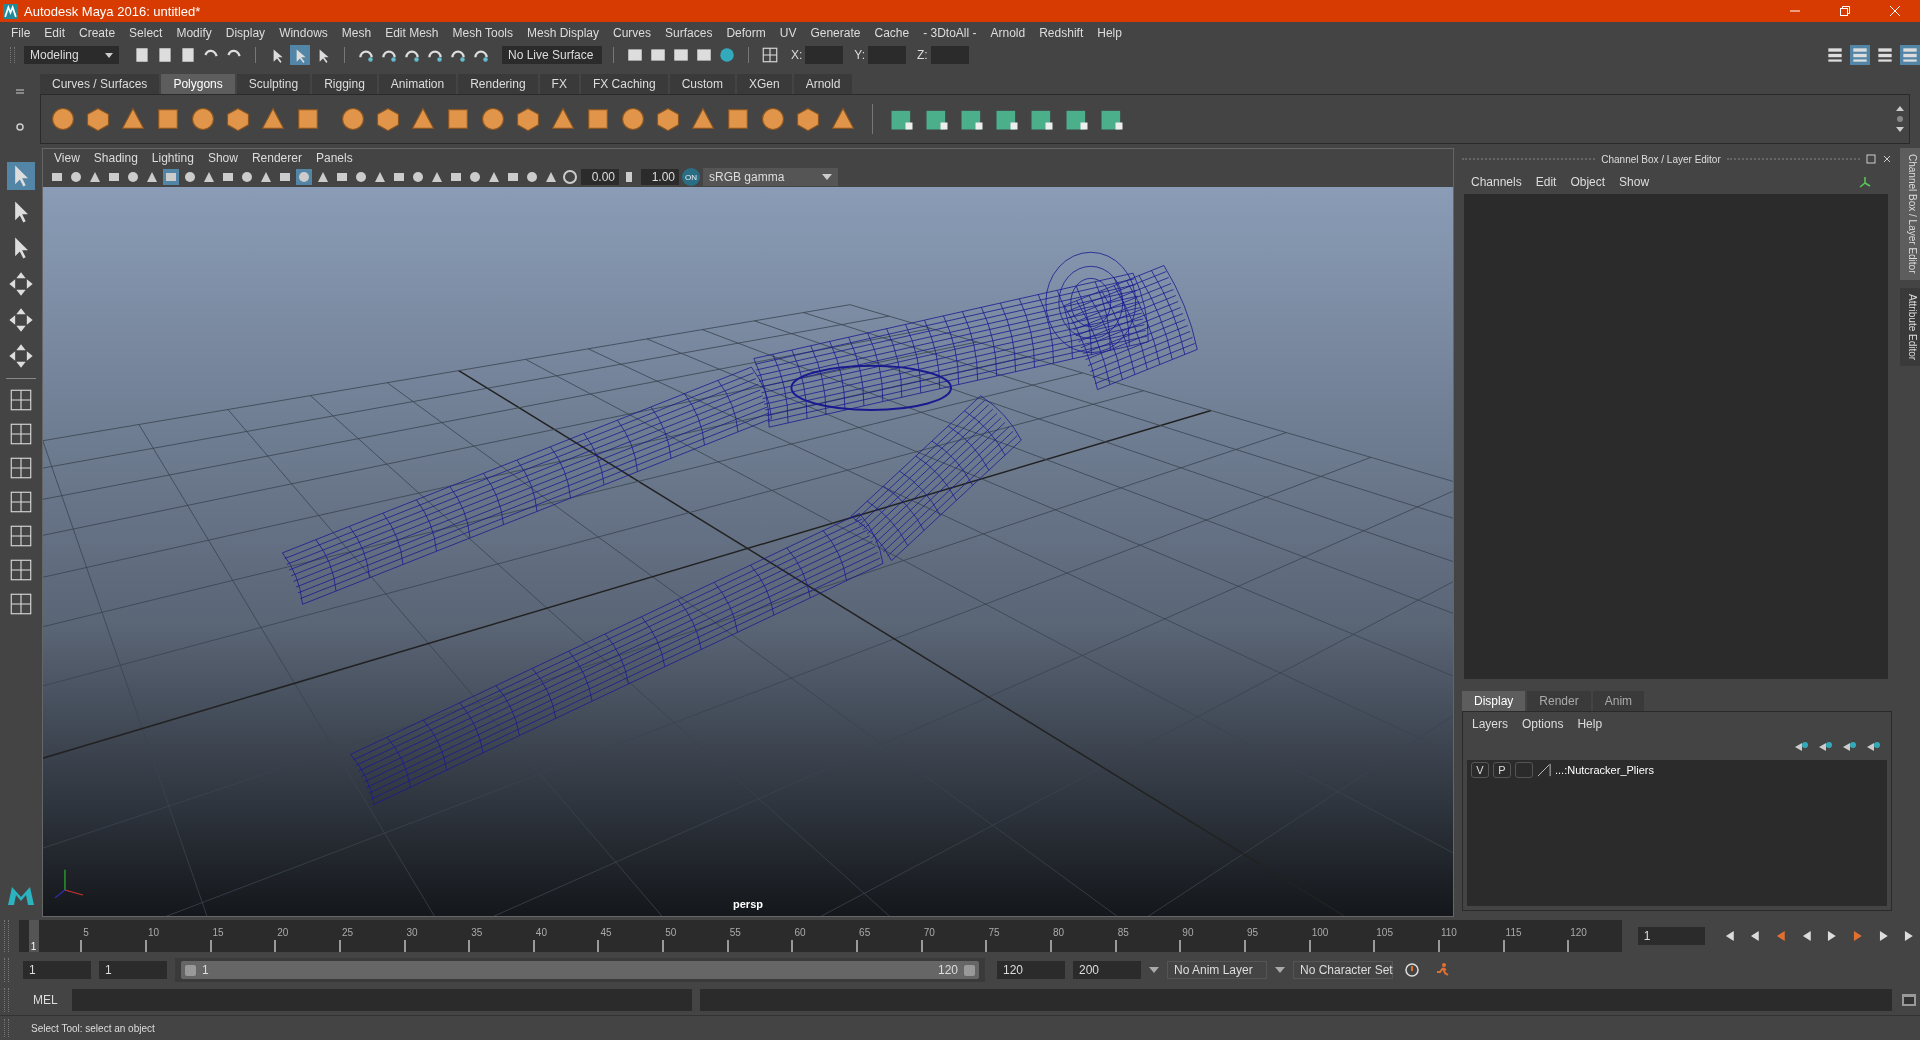 Image resolution: width=1920 pixels, height=1040 pixels. What do you see at coordinates (887, 55) in the screenshot?
I see `y-field` at bounding box center [887, 55].